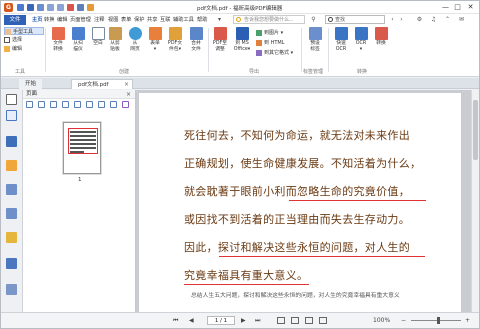 The width and height of the screenshot is (480, 329). Describe the element at coordinates (79, 94) in the screenshot. I see `pages-panel-header: 页面 ×` at that location.